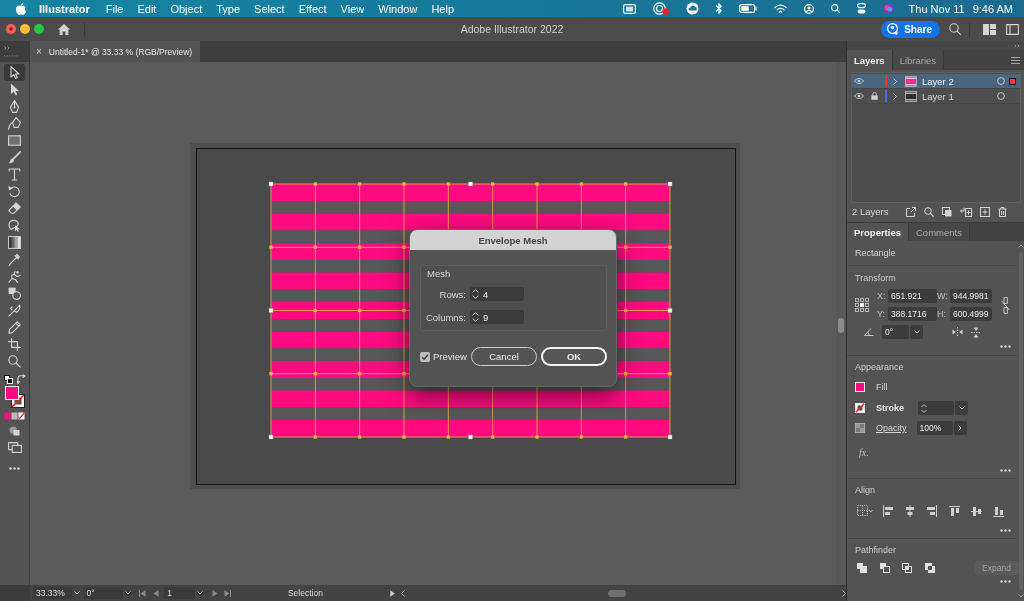 The height and width of the screenshot is (601, 1024). What do you see at coordinates (860, 387) in the screenshot?
I see `fill-swatch-icon` at bounding box center [860, 387].